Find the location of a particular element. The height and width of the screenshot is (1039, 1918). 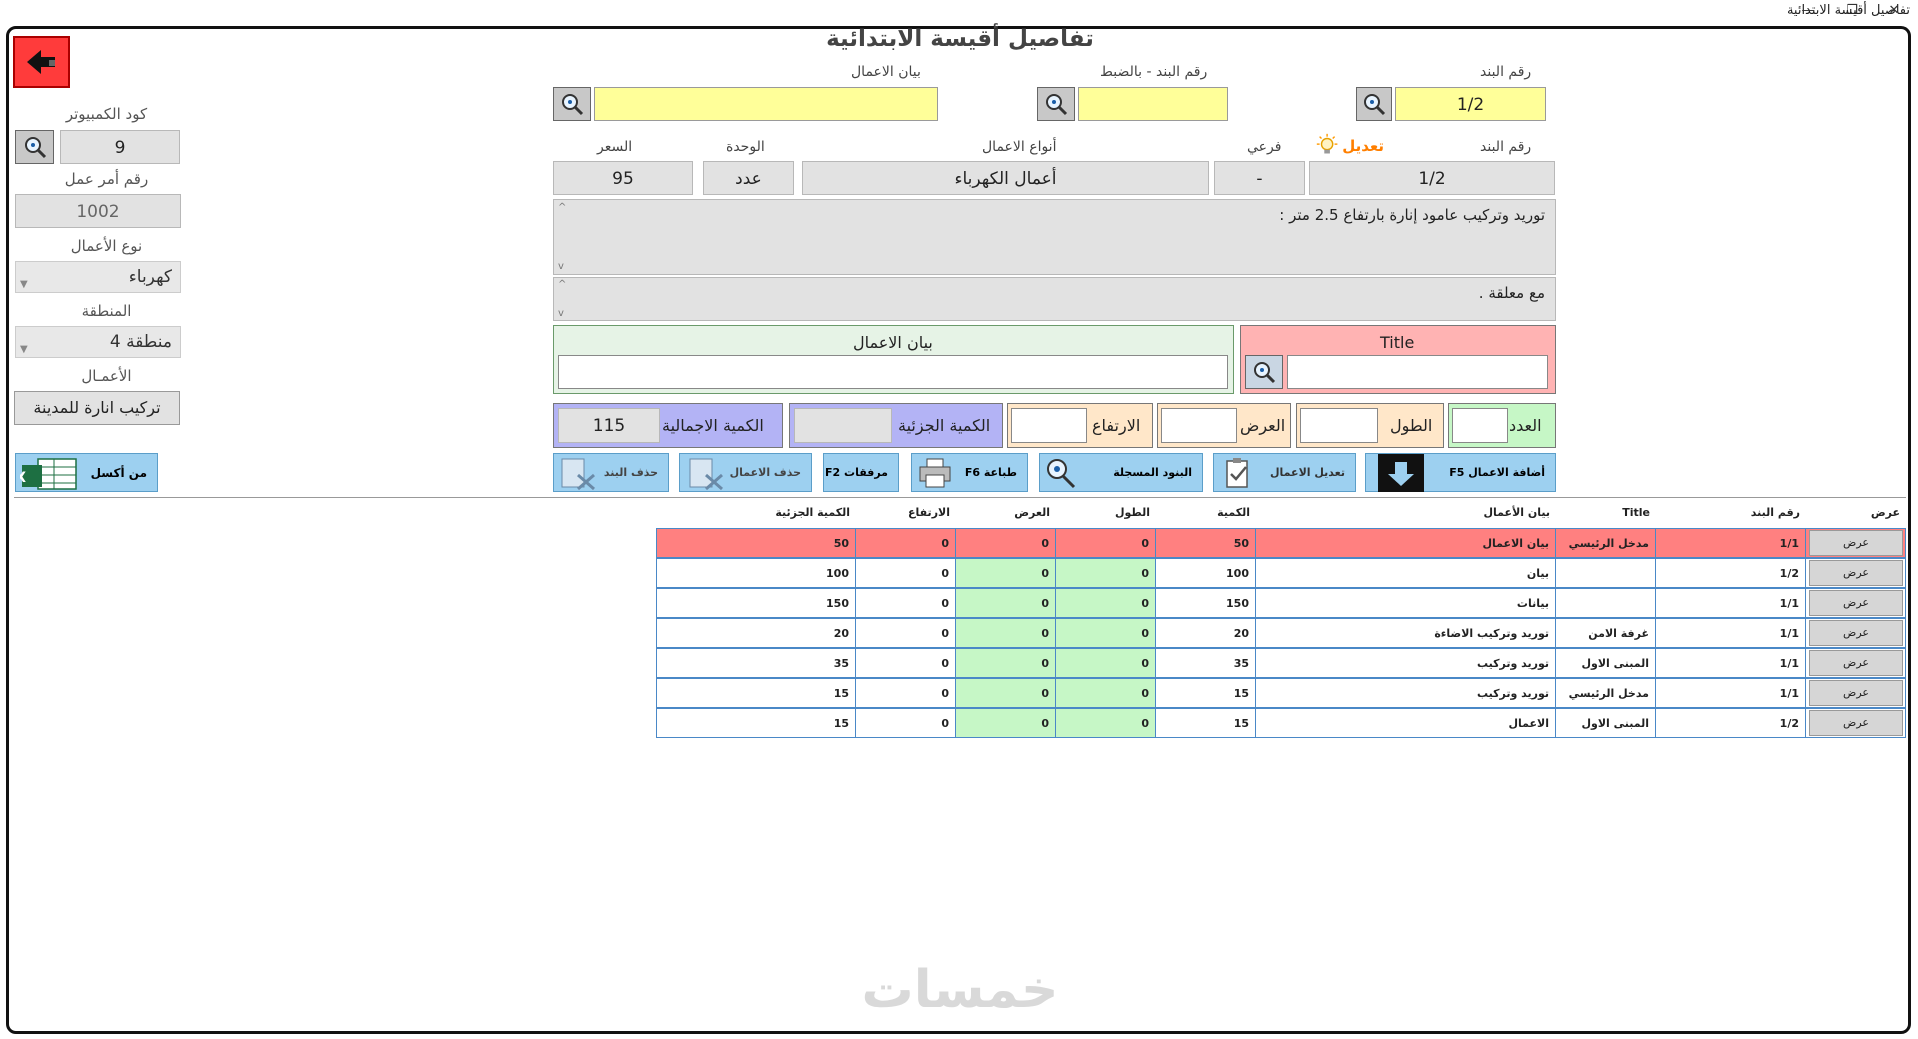

table-row: 35 0 0 0 35 توريد وتركيب المبنى الاول 1/1 عرض is located at coordinates (1281, 663).